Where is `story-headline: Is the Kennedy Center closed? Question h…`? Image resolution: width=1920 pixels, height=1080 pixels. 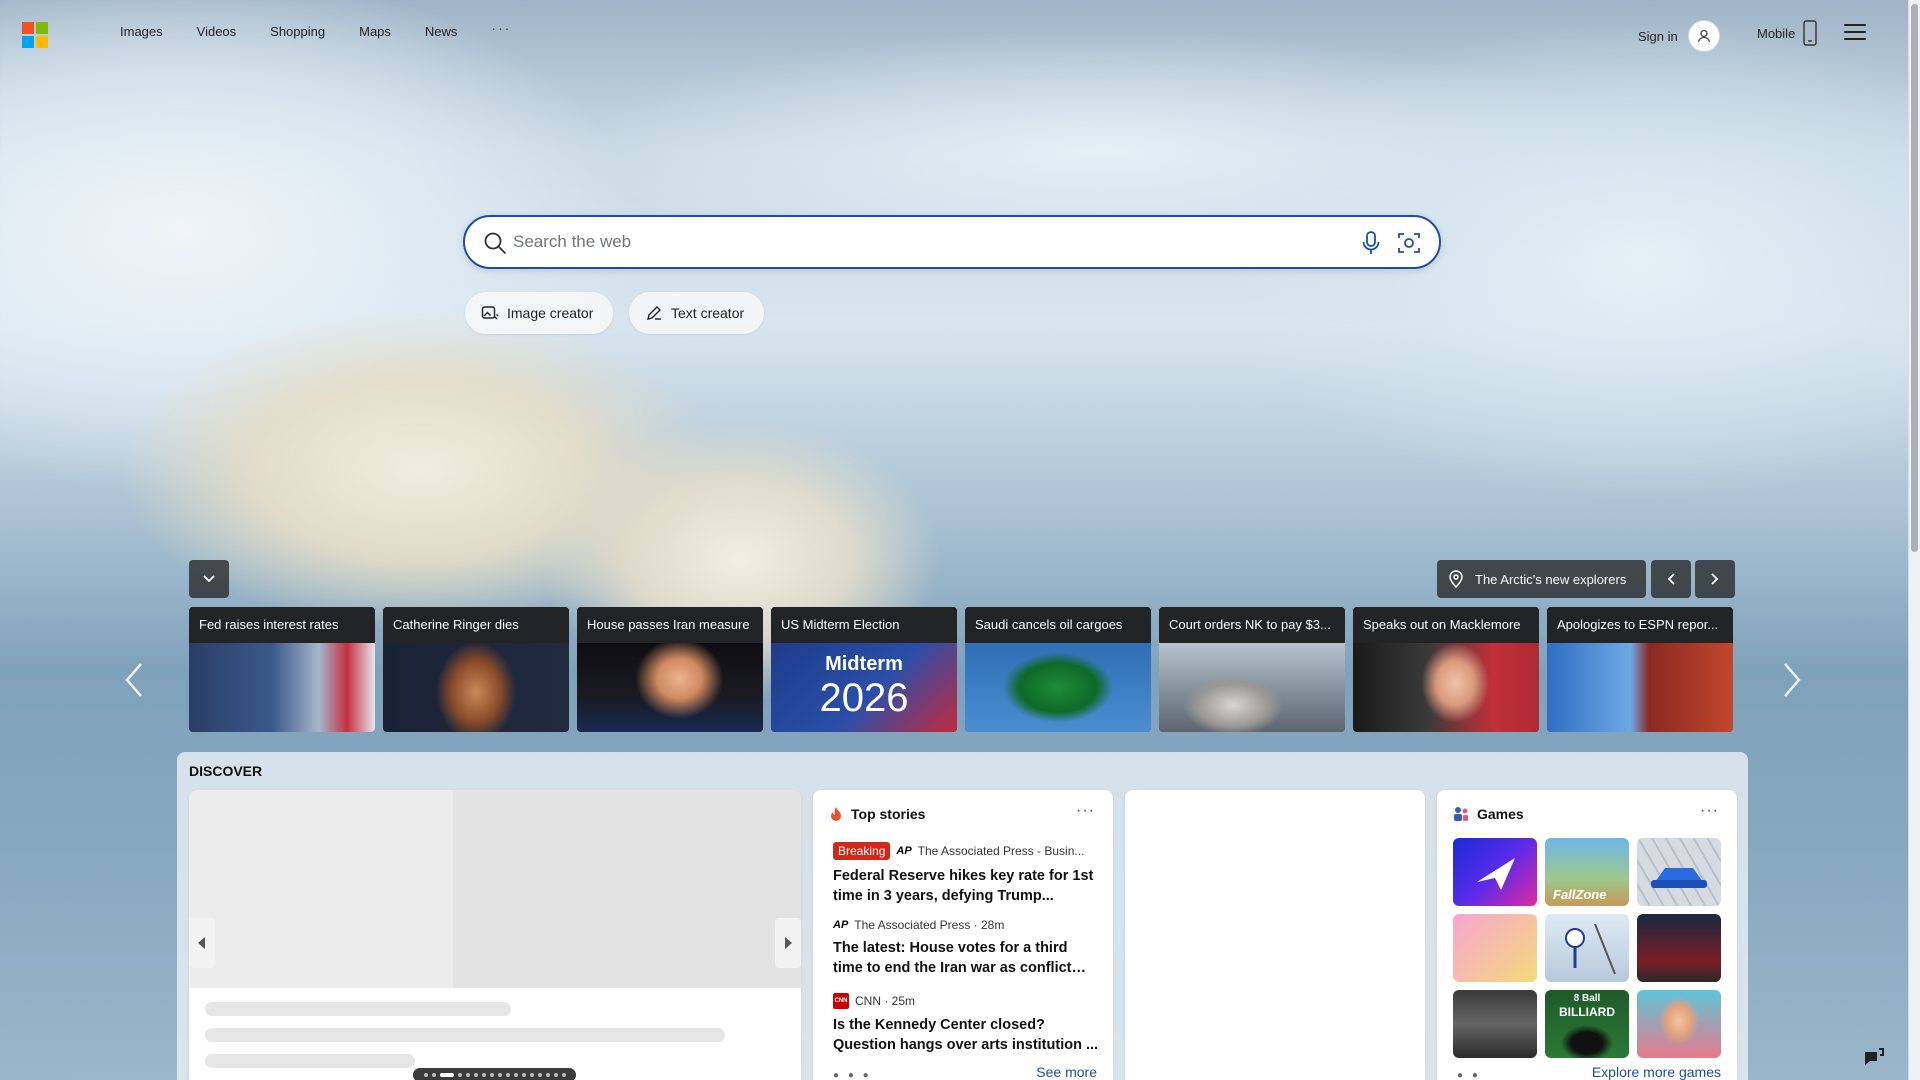 story-headline: Is the Kennedy Center closed? Question h… is located at coordinates (966, 1035).